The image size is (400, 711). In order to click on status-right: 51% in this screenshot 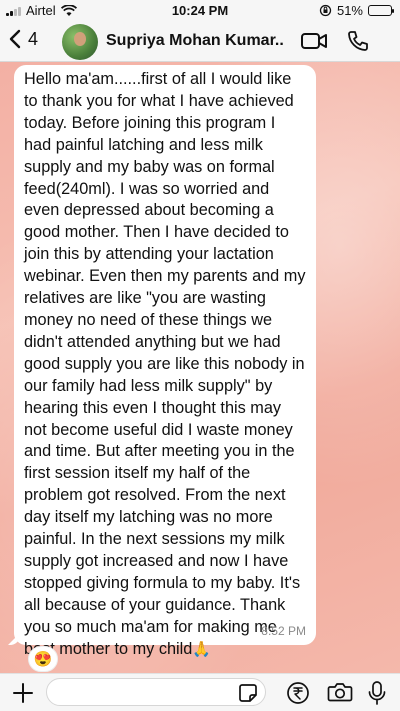, I will do `click(356, 10)`.